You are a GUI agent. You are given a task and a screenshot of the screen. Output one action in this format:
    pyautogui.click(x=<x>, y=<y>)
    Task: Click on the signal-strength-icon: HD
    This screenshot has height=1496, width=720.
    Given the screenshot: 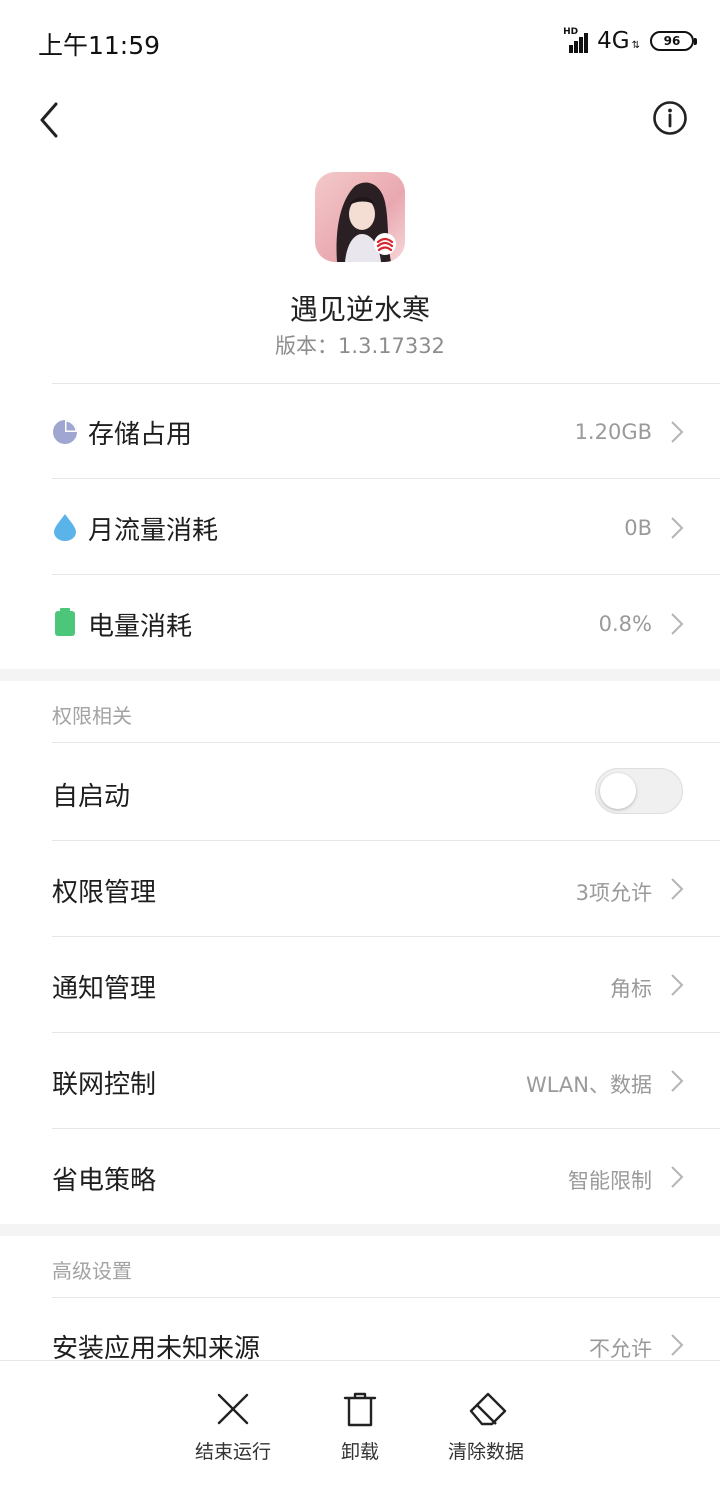 What is the action you would take?
    pyautogui.click(x=577, y=40)
    